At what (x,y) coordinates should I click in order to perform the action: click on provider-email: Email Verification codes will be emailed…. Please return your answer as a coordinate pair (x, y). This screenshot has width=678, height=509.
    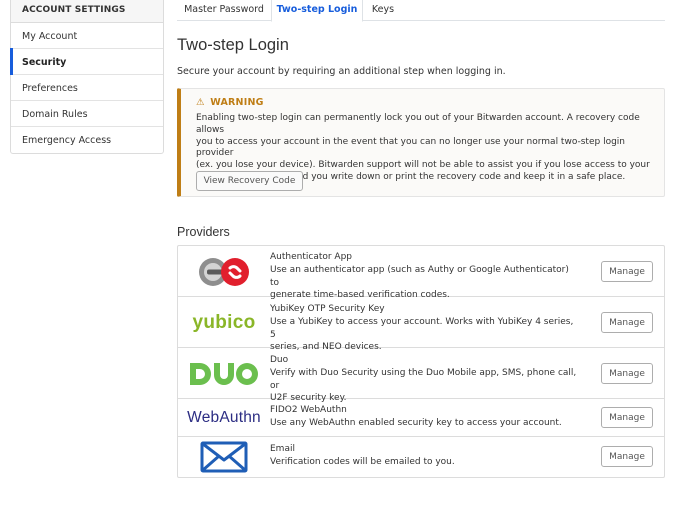
    Looking at the image, I should click on (421, 457).